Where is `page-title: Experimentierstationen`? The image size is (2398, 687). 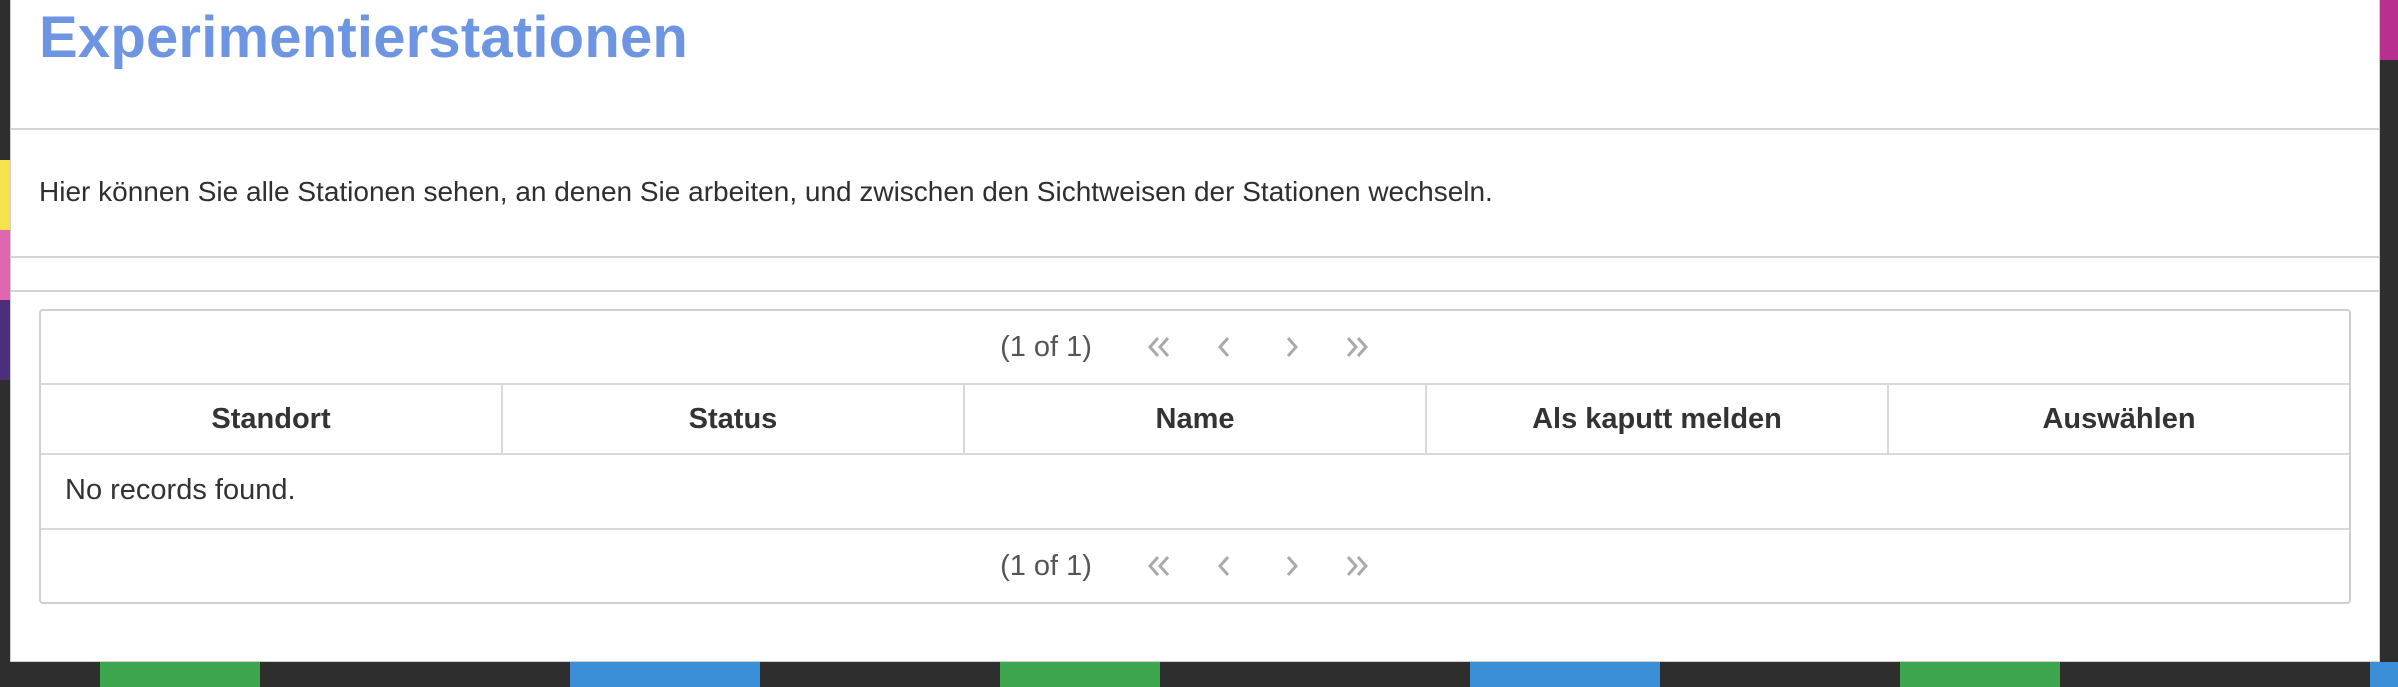 page-title: Experimentierstationen is located at coordinates (364, 37).